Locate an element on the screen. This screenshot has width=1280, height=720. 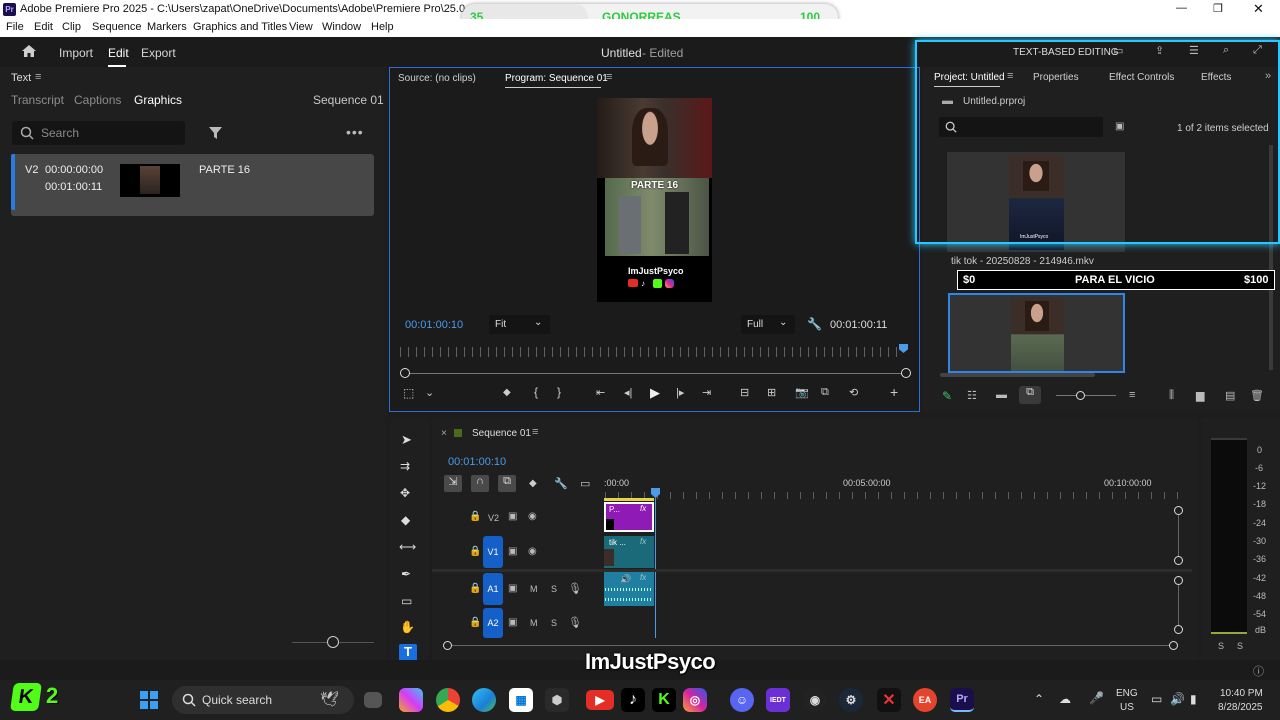
tab-project: Project: Untitled is located at coordinates (969, 77).